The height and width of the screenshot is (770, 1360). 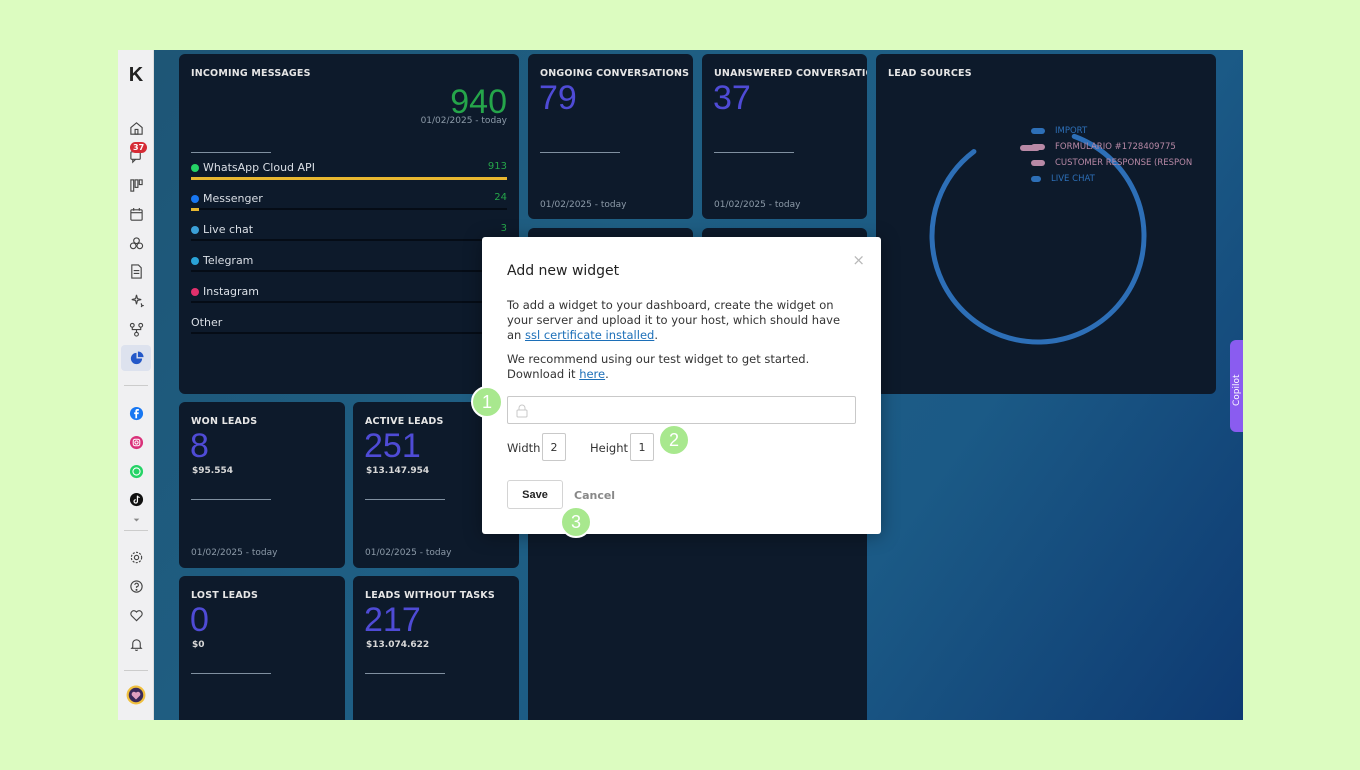 What do you see at coordinates (136, 214) in the screenshot?
I see `calendar-icon` at bounding box center [136, 214].